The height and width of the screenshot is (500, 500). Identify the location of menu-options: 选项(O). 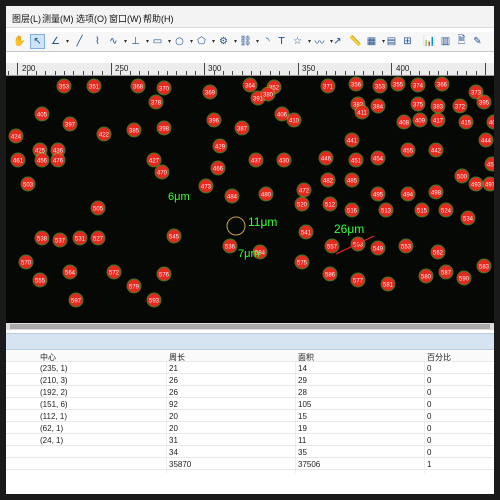
(91, 18).